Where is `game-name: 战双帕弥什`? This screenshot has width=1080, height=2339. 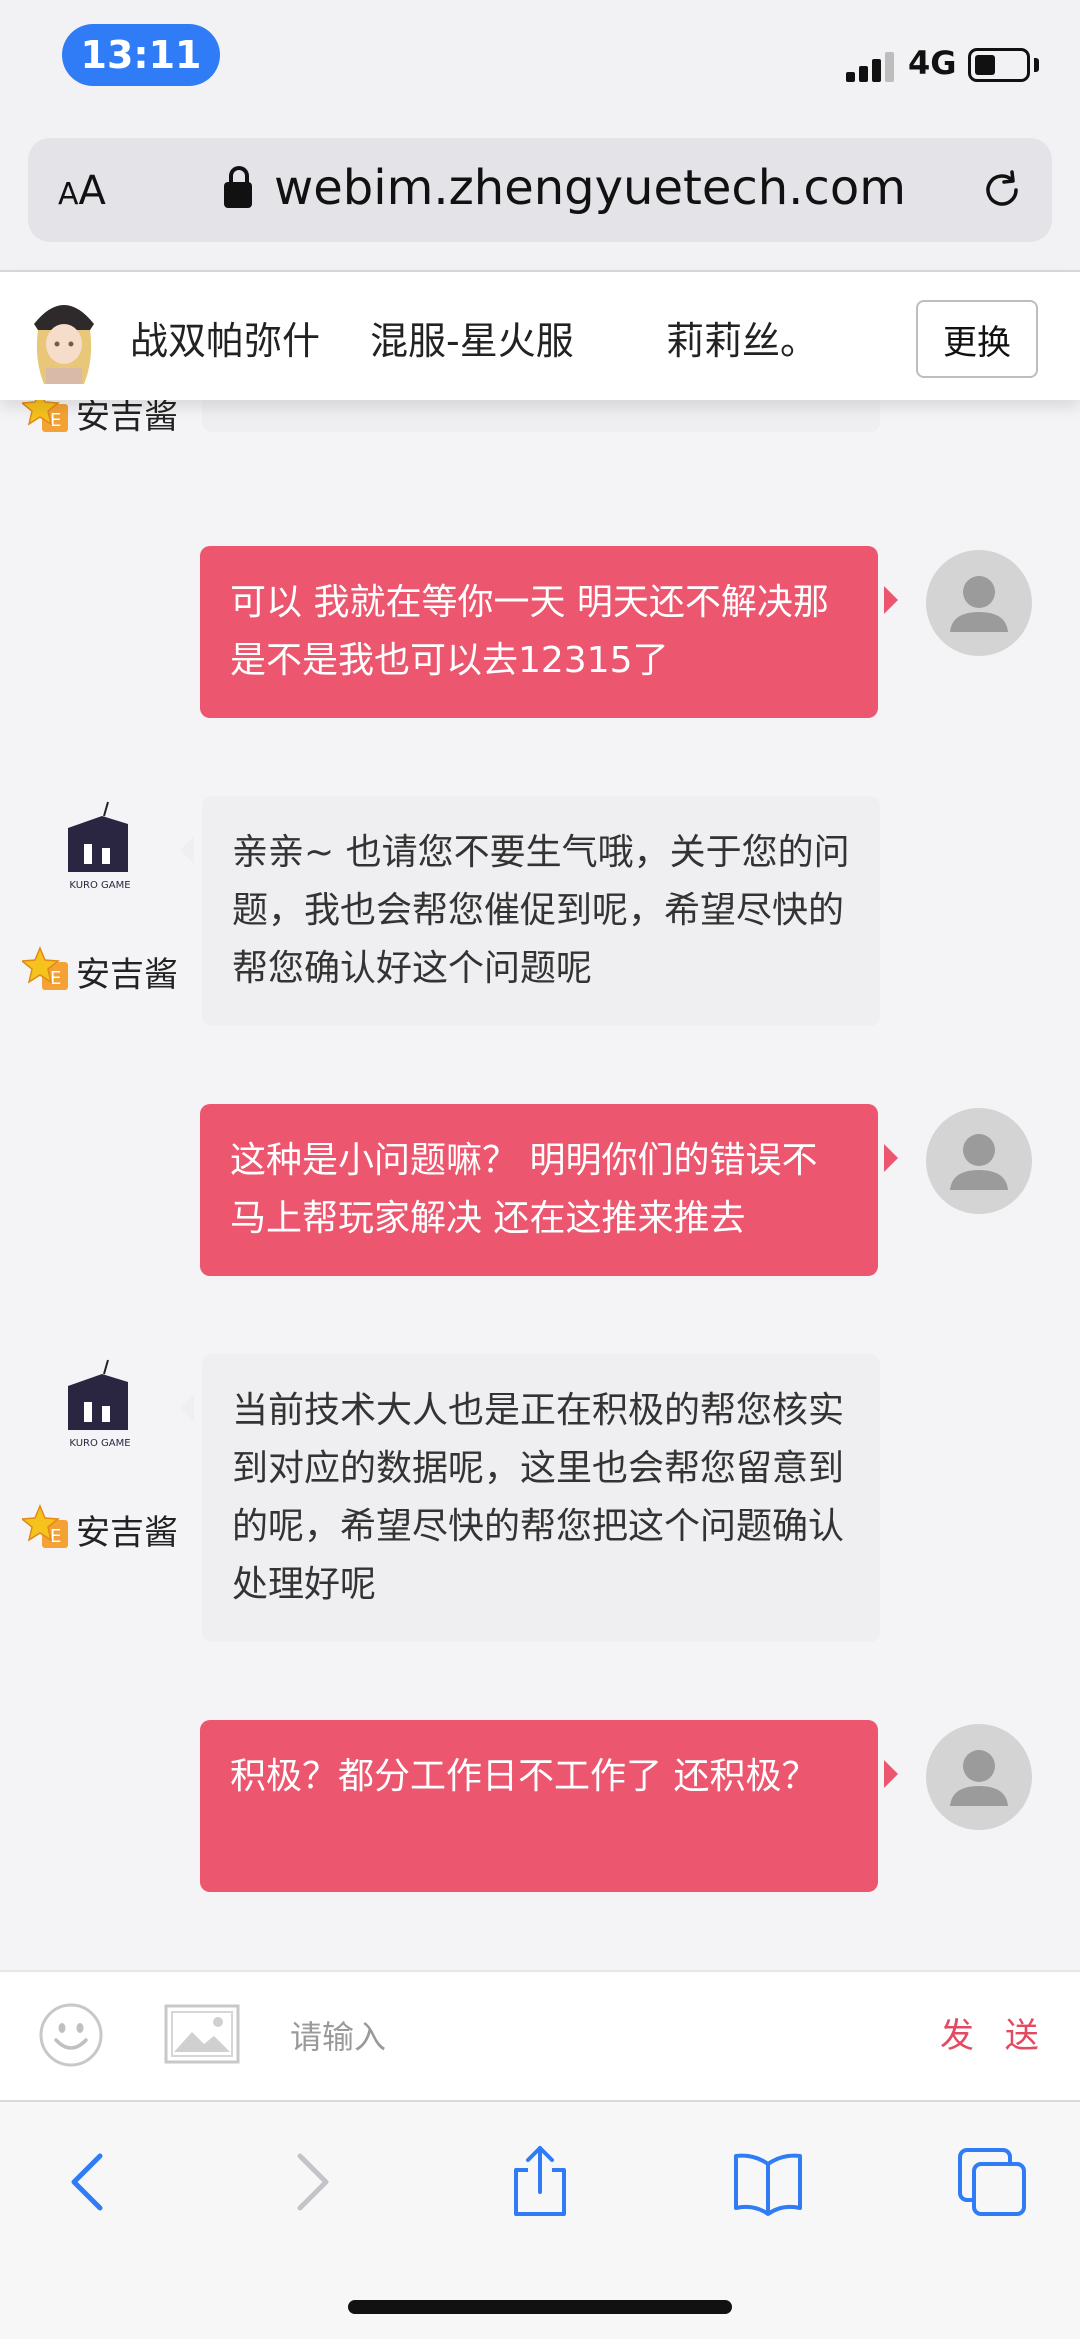
game-name: 战双帕弥什 is located at coordinates (225, 341).